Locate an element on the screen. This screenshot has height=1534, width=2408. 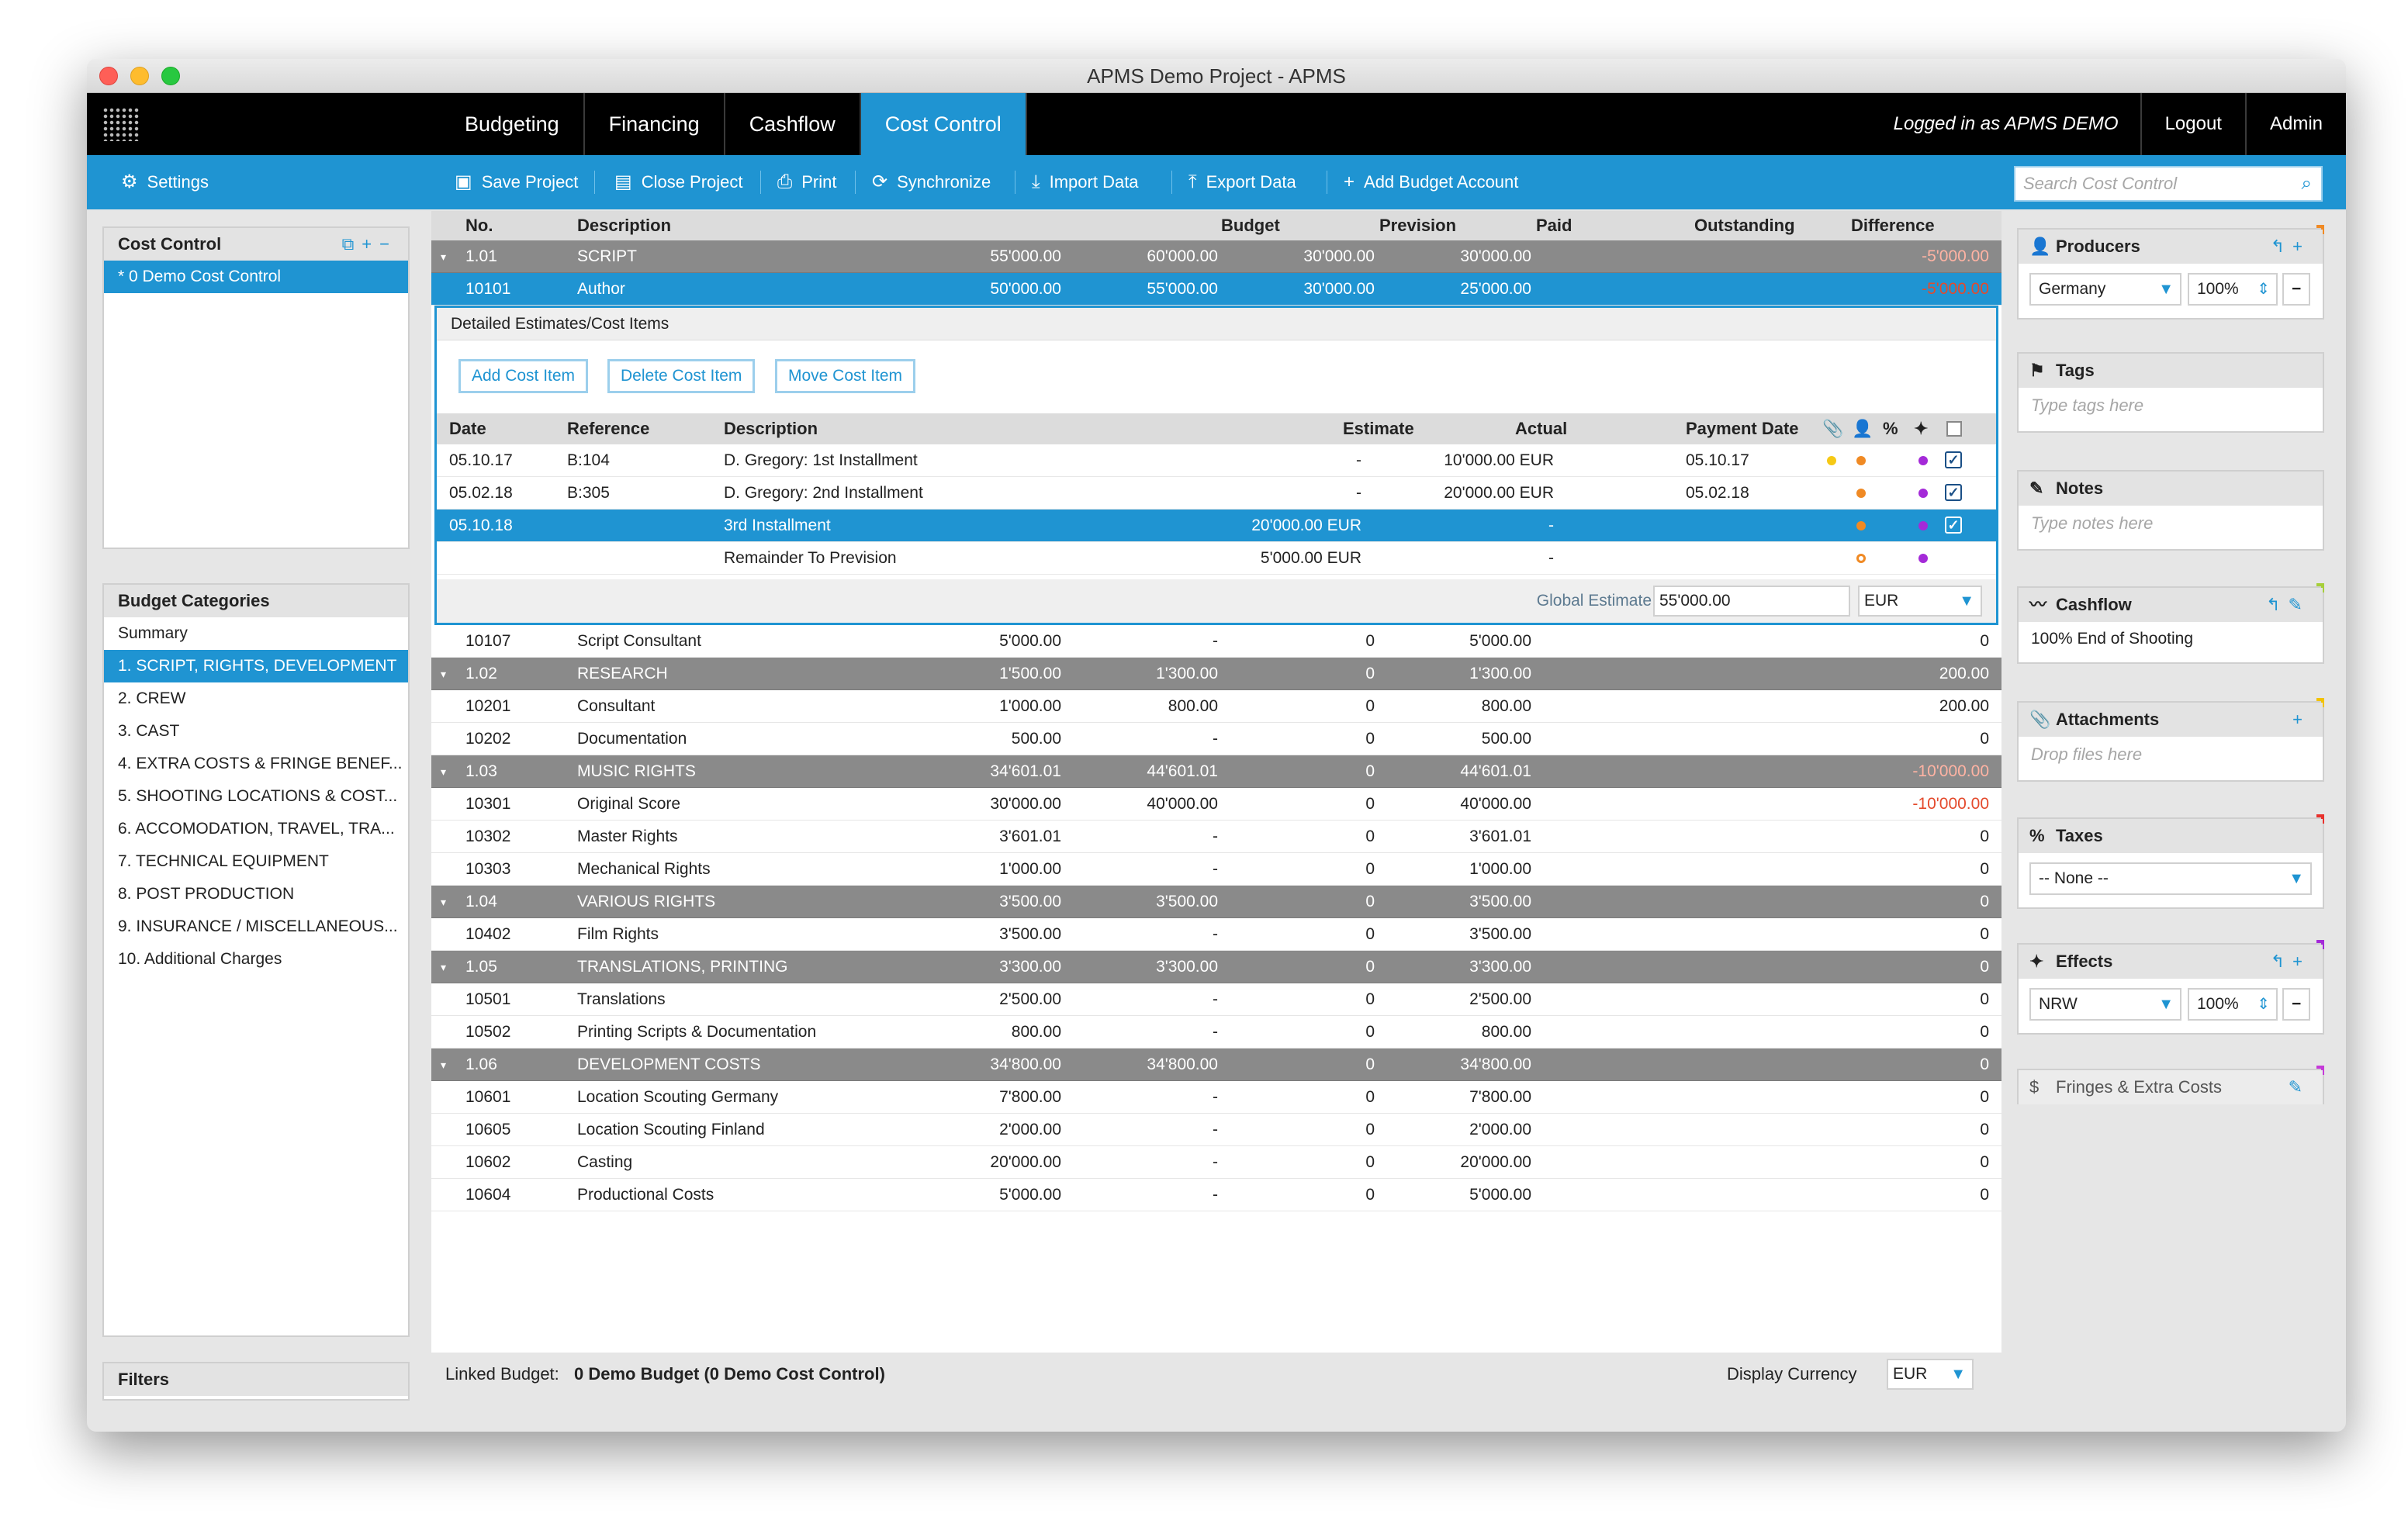
effects-region-select: NRW ▼ is located at coordinates (2105, 1004).